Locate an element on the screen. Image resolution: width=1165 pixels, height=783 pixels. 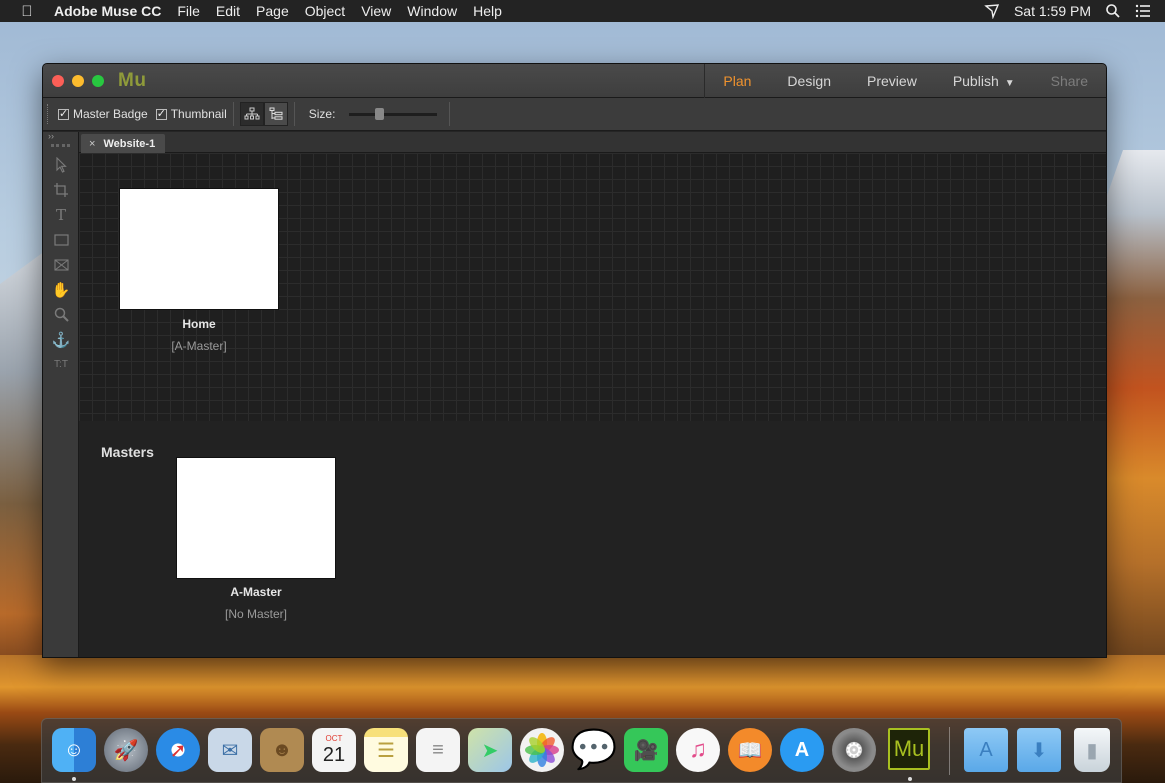
org-chart-icon is located at coordinates (252, 113).